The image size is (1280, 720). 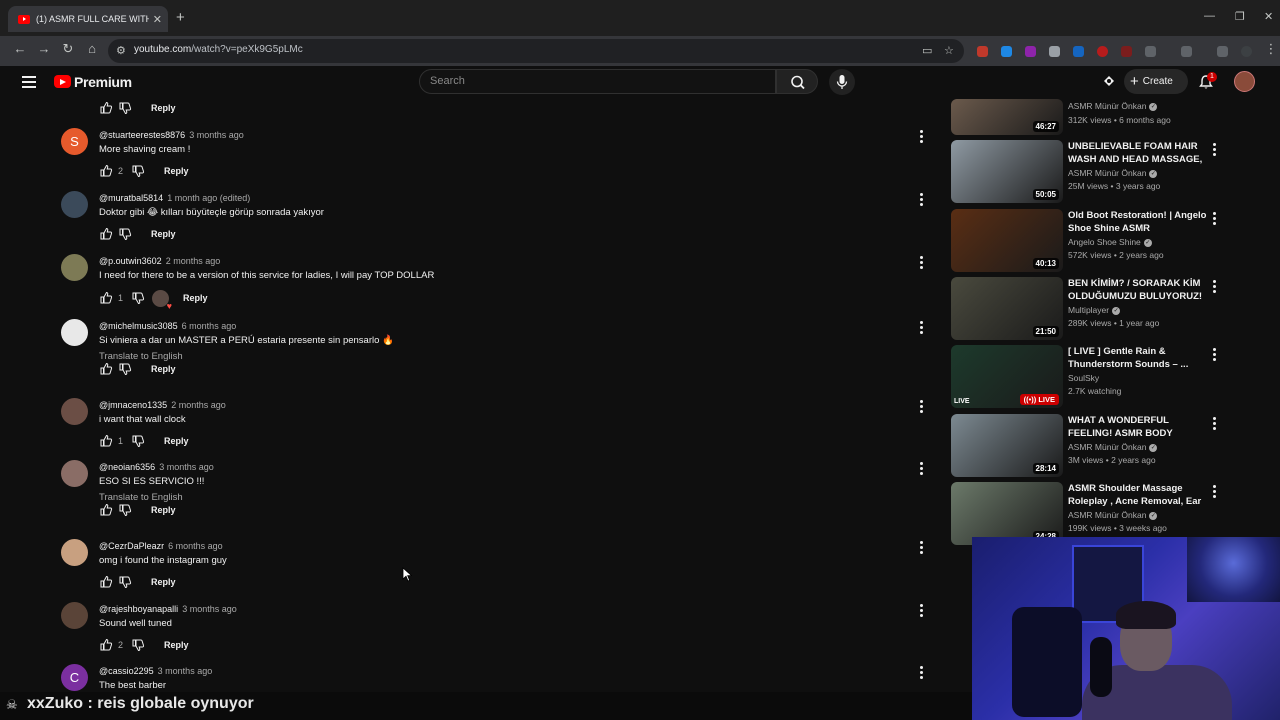 I want to click on commenter-avatar: S, so click(x=74, y=141).